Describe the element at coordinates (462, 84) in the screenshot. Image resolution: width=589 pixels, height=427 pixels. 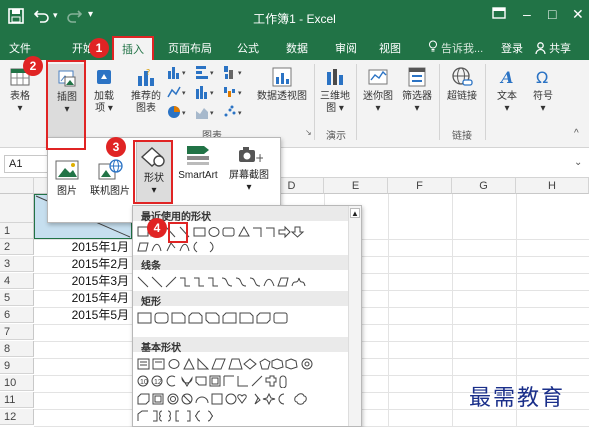
I see `hyperlink-button: 超链接` at that location.